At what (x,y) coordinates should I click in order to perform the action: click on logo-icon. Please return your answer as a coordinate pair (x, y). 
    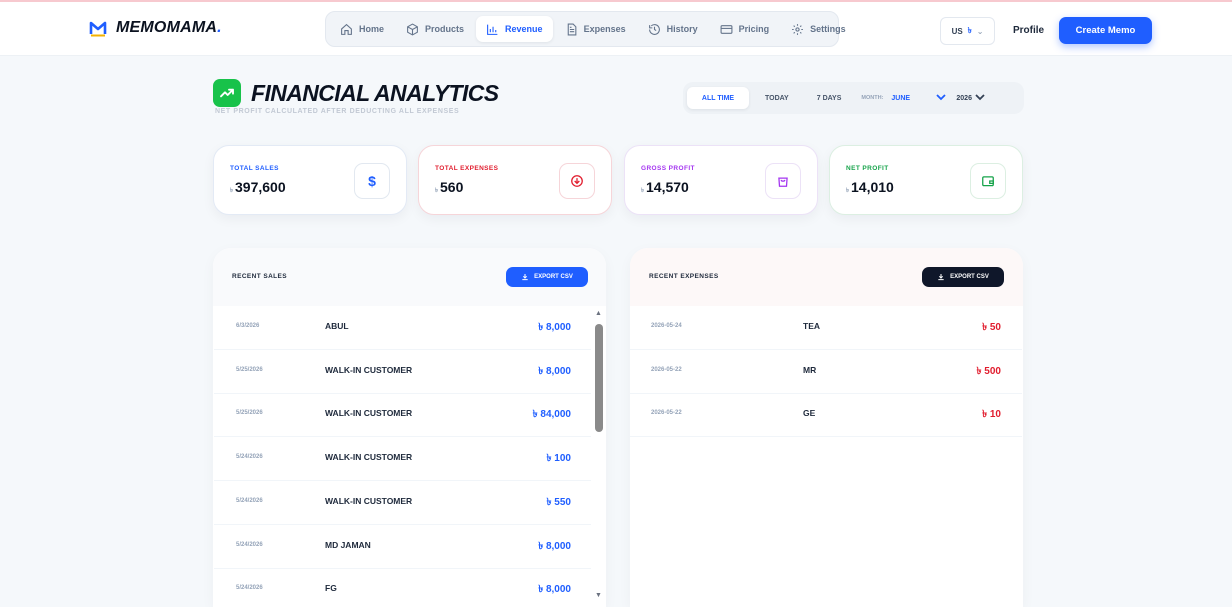
    Looking at the image, I should click on (98, 28).